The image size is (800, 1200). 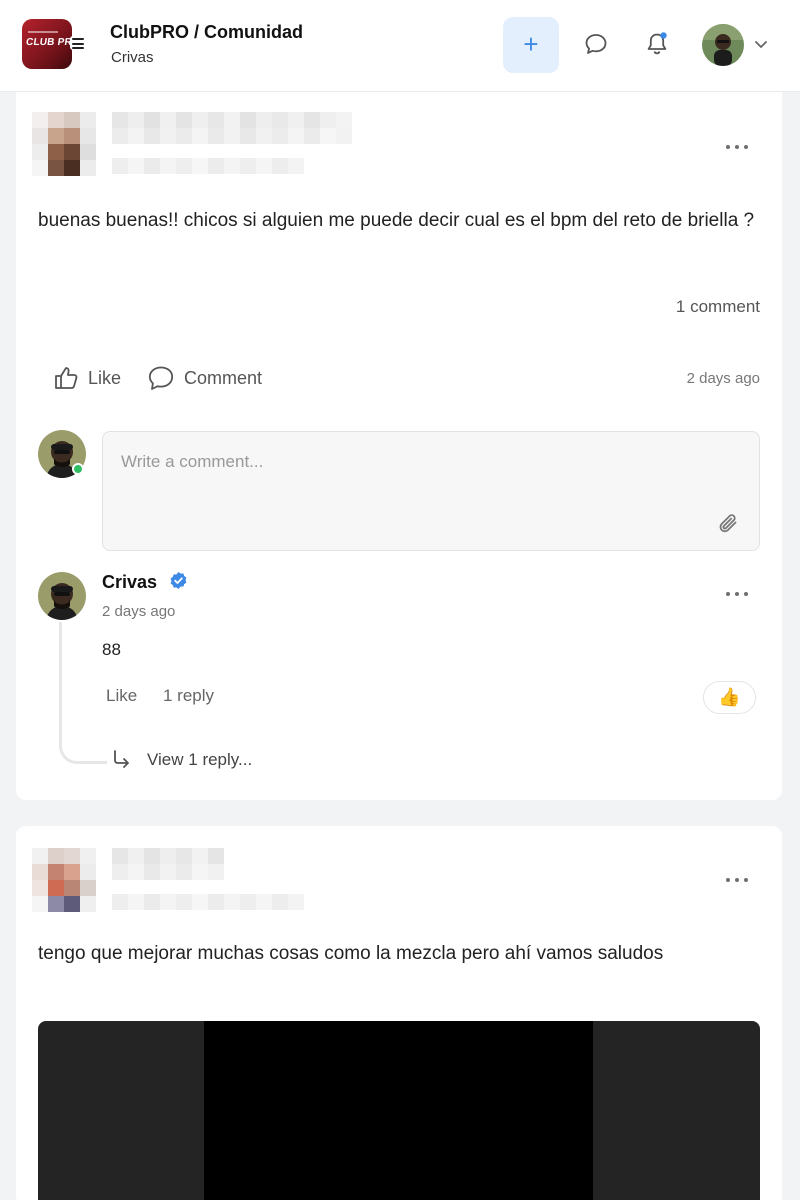 I want to click on online-status-indicator, so click(x=78, y=469).